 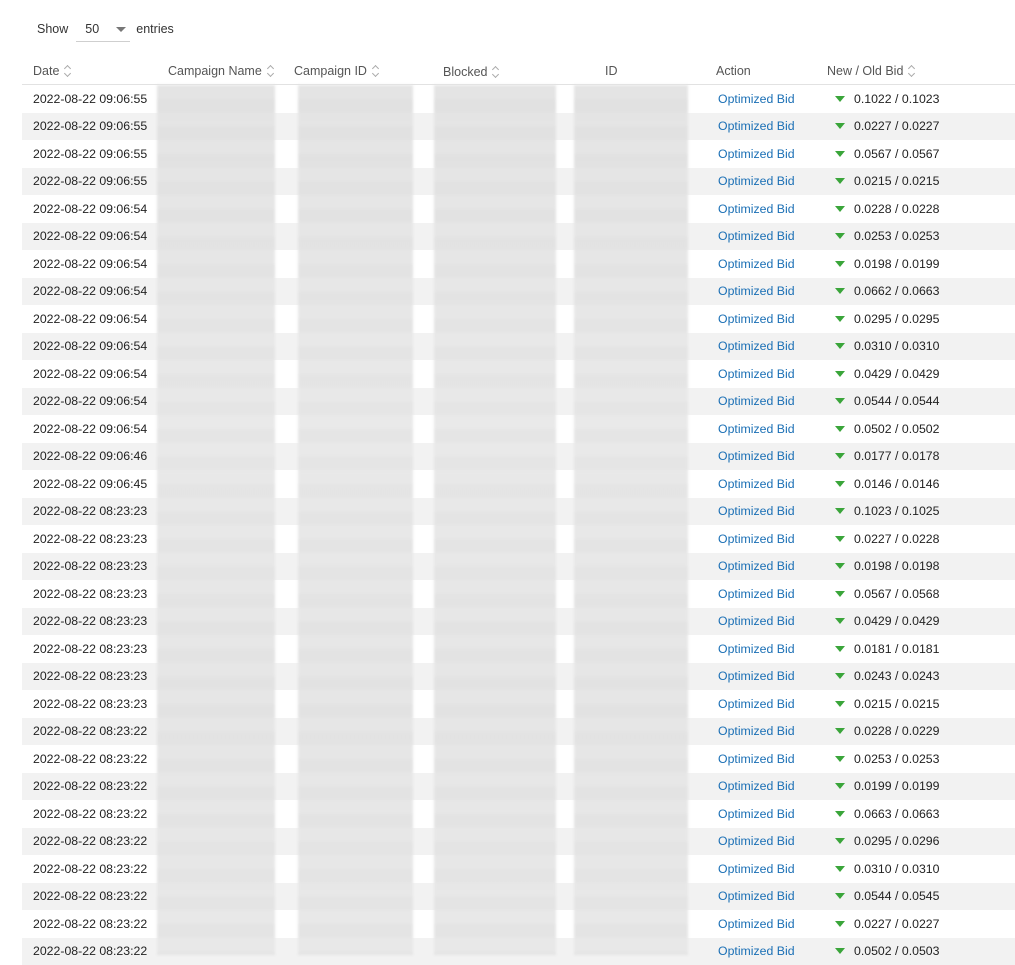 I want to click on row-bid-value: 0.0198 / 0.0198, so click(x=896, y=566).